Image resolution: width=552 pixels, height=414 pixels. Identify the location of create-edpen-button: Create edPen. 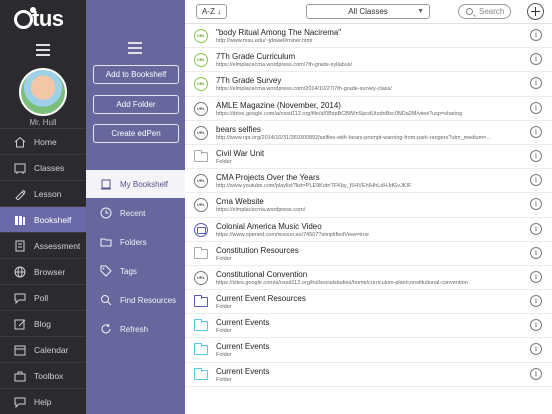
(136, 133).